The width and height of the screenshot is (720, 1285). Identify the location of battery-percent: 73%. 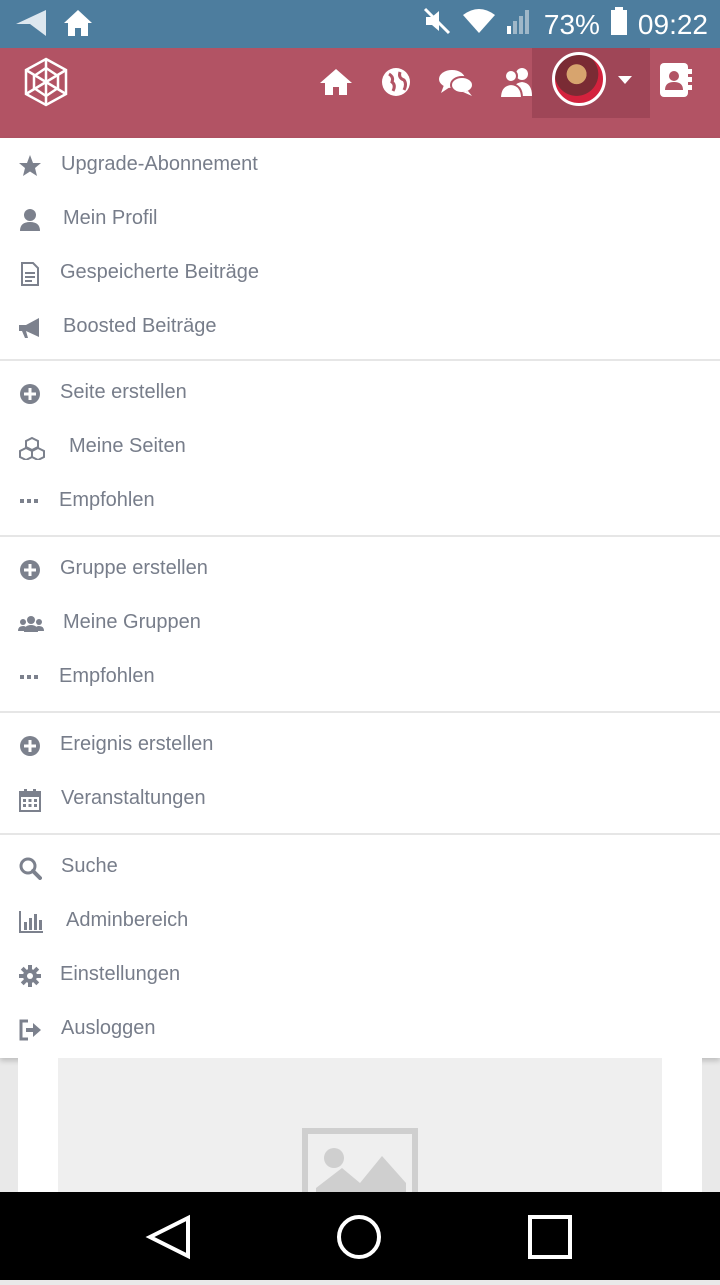
(571, 24).